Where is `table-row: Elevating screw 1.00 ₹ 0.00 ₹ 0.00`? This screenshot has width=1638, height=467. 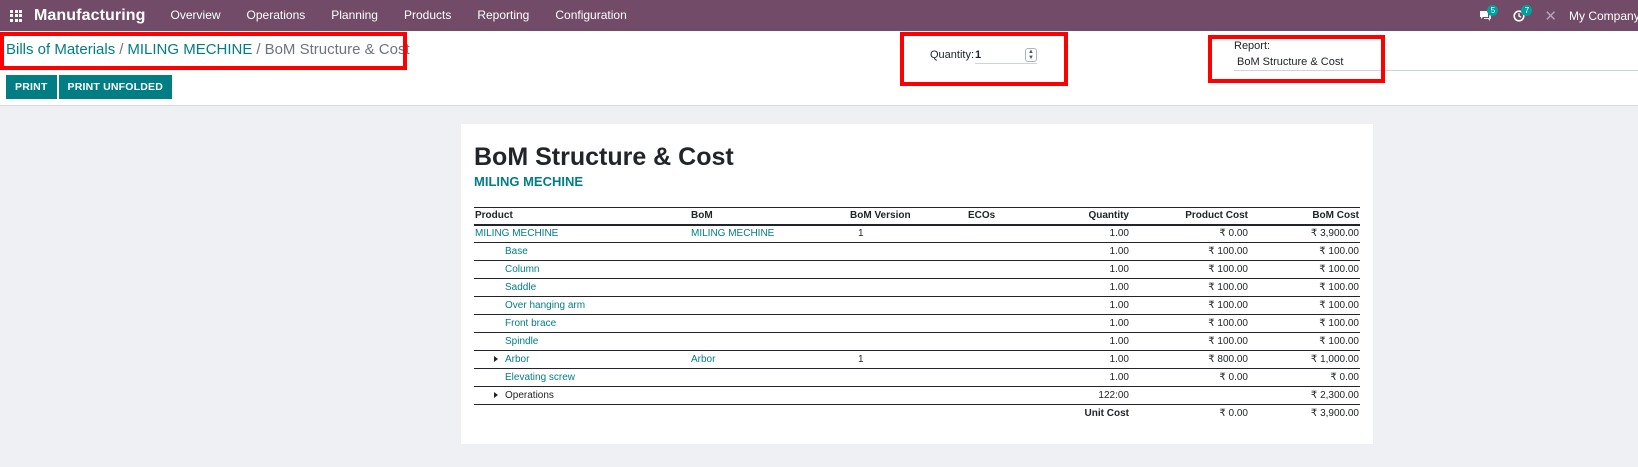
table-row: Elevating screw 1.00 ₹ 0.00 ₹ 0.00 is located at coordinates (917, 377).